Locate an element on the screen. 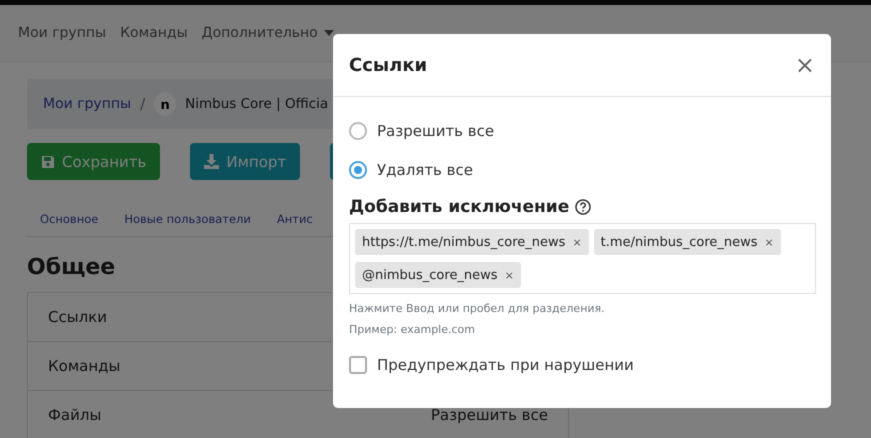 The width and height of the screenshot is (871, 438). nav-link: Дополнительно is located at coordinates (268, 33).